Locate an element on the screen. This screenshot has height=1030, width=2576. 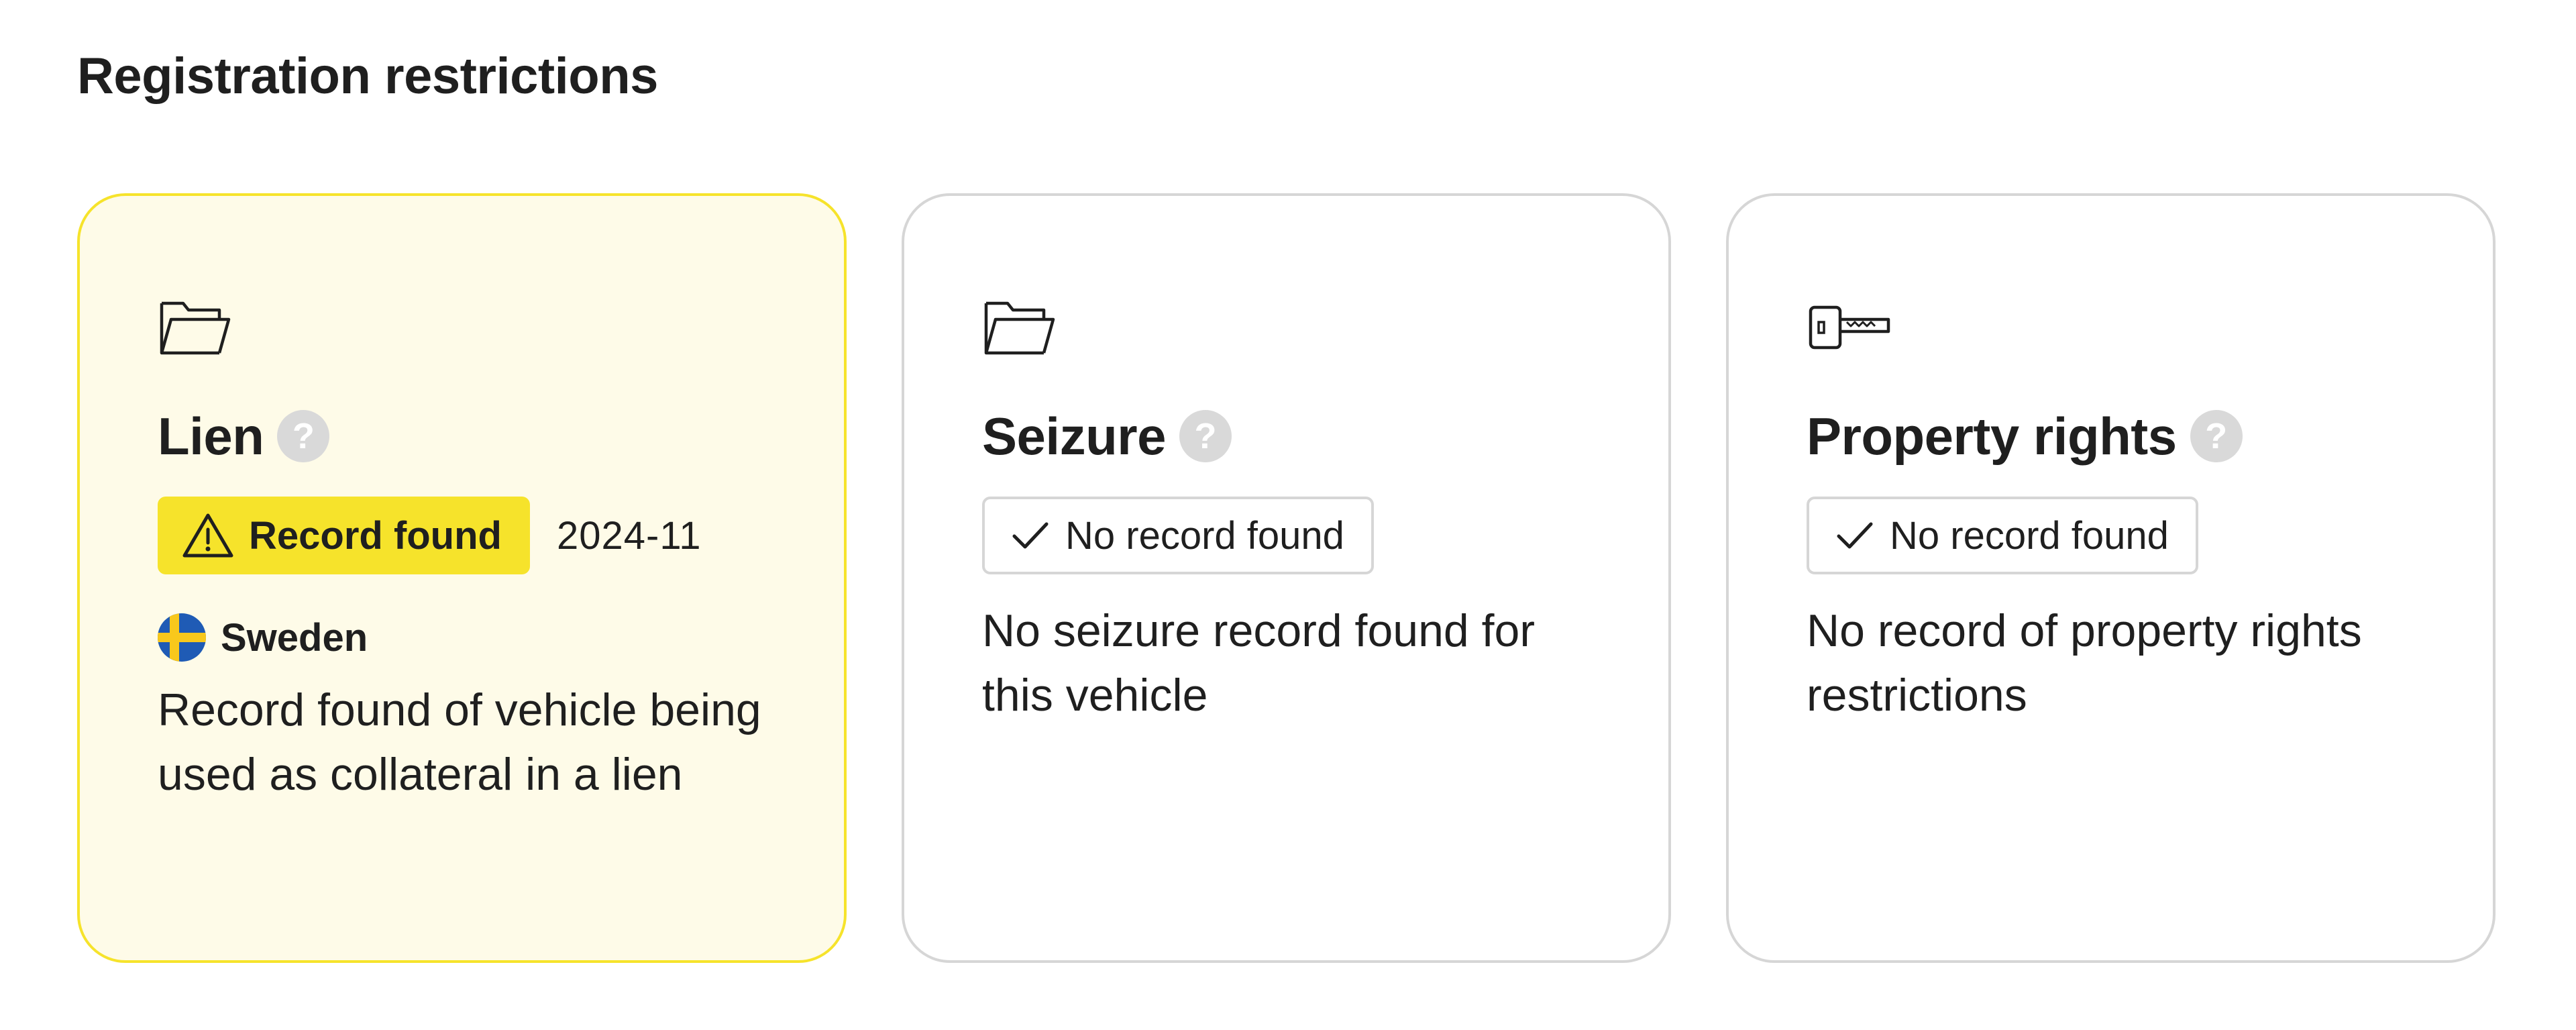
record-date: 2024-11 is located at coordinates (629, 535).